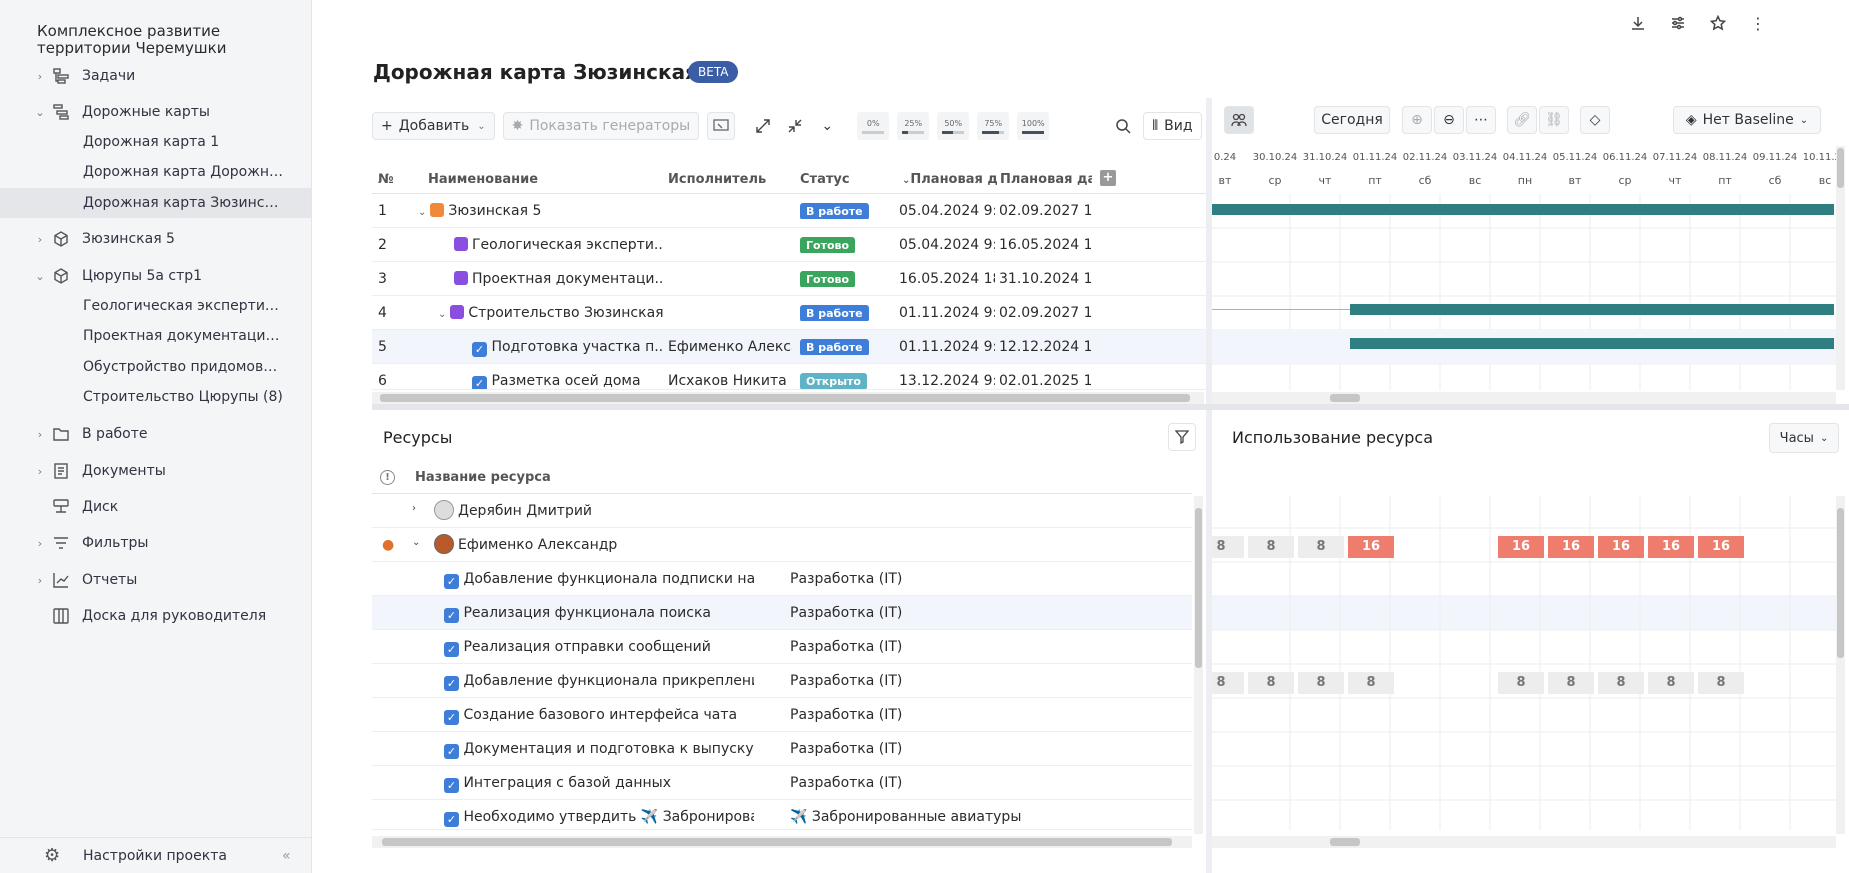 Image resolution: width=1849 pixels, height=873 pixels. I want to click on row-name: ⌄ Строительство Зюзинская, so click(553, 313).